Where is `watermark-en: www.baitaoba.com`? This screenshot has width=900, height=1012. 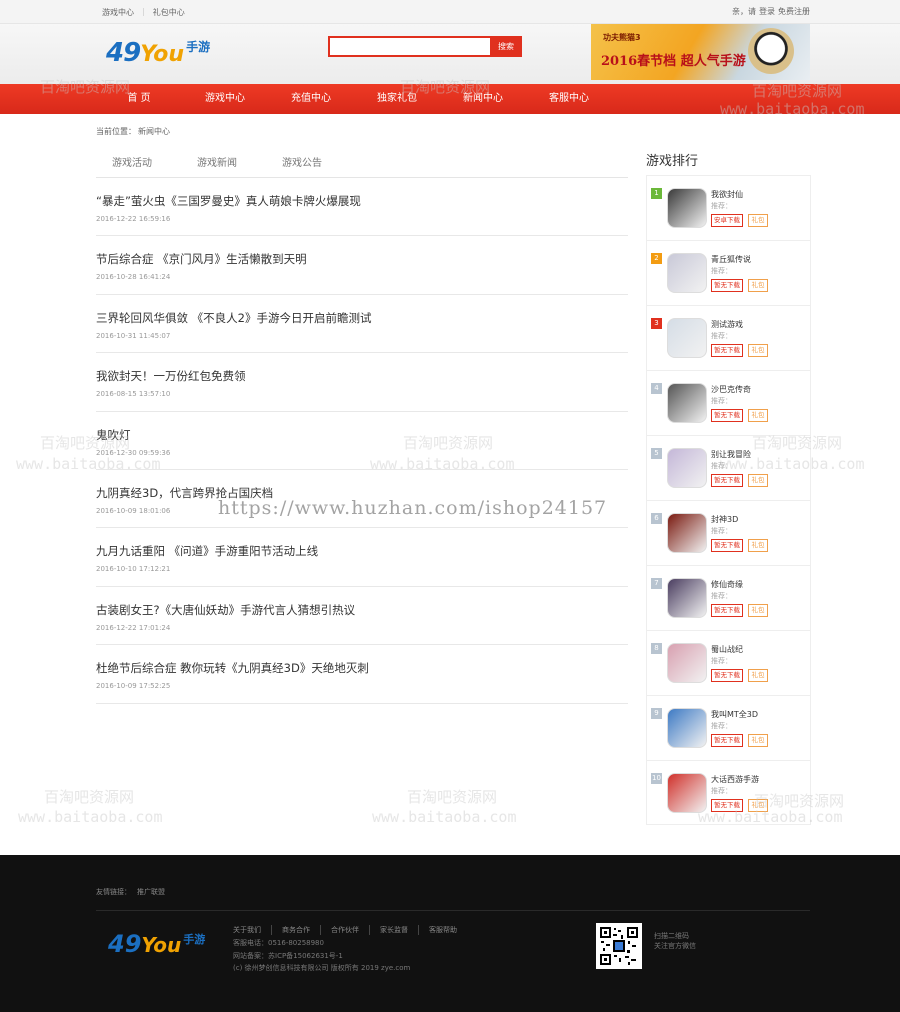 watermark-en: www.baitaoba.com is located at coordinates (90, 817).